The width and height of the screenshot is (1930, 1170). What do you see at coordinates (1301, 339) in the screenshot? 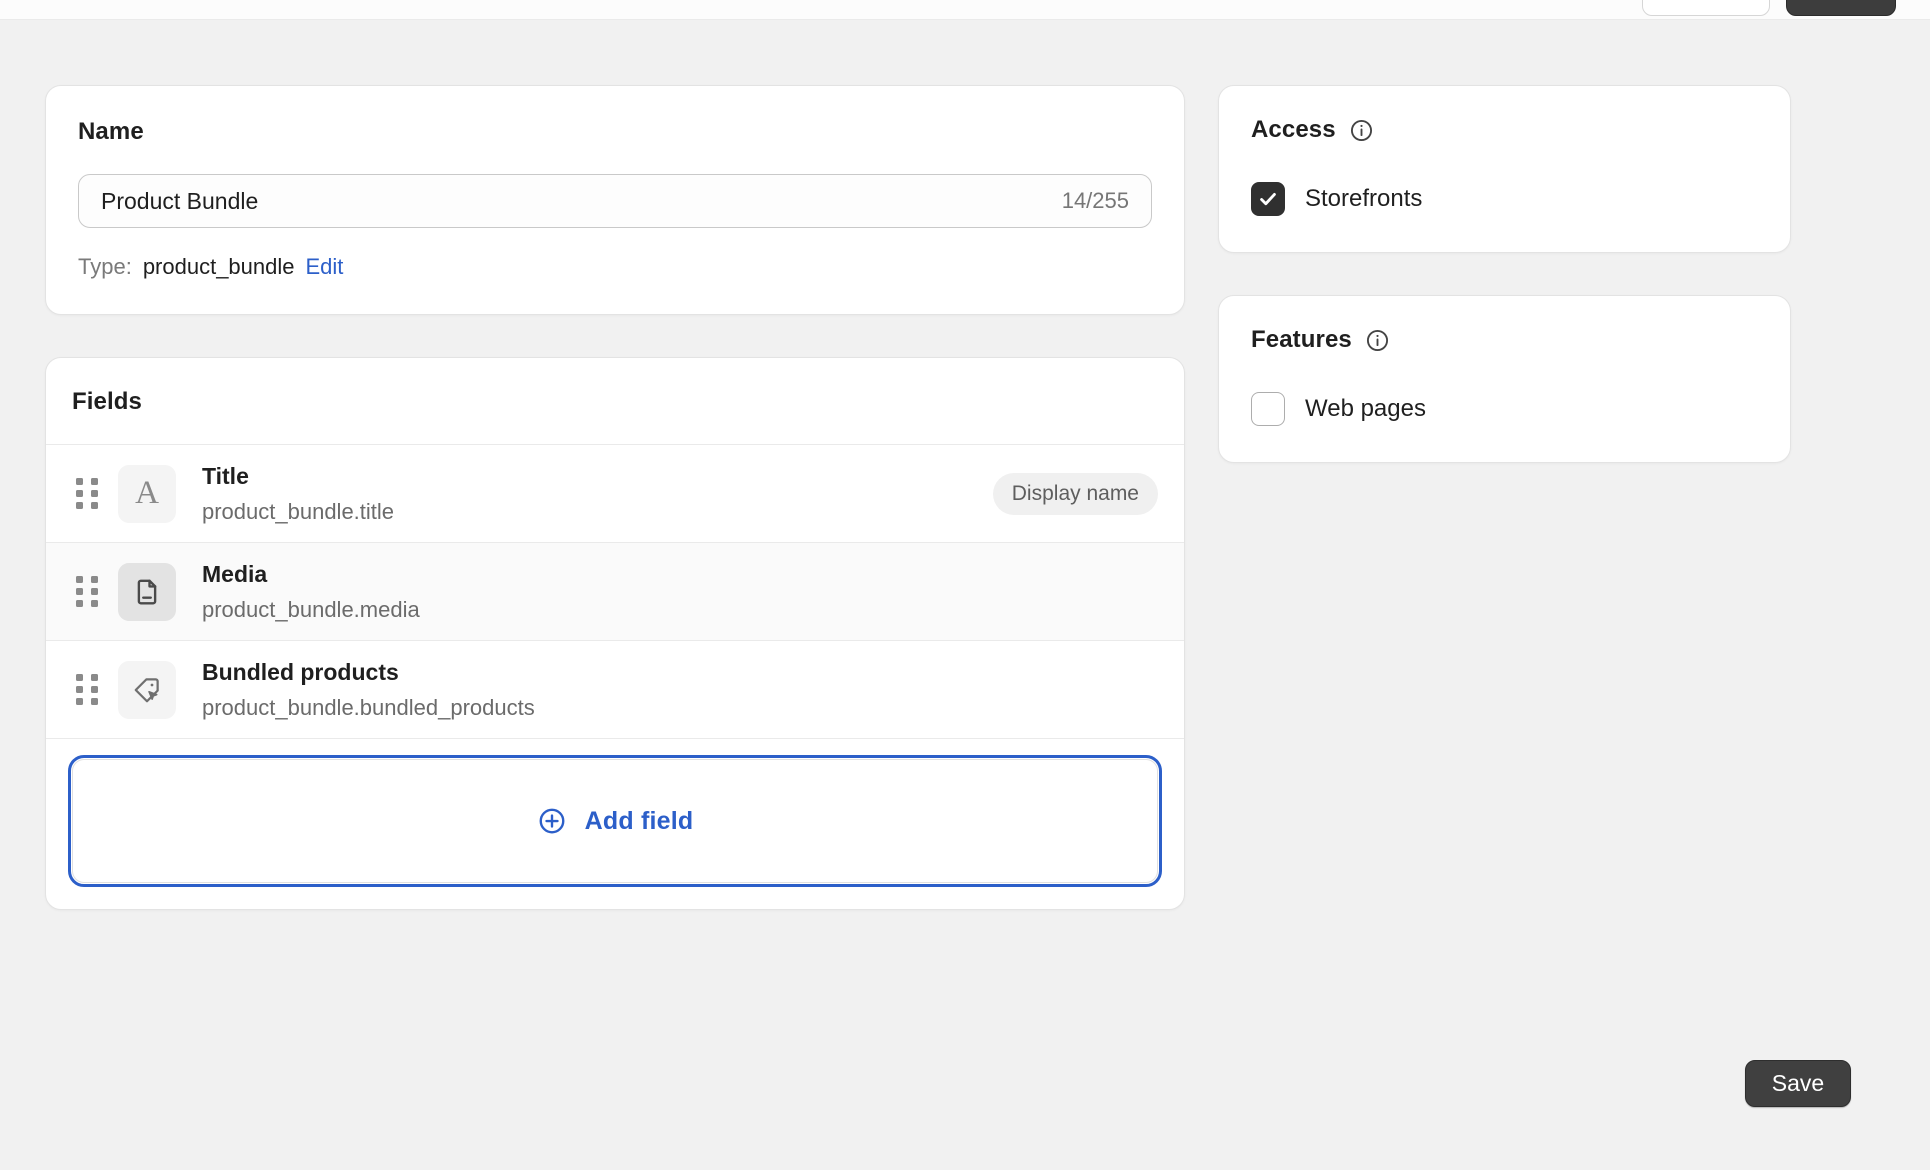
I see `features-card-title: Features` at bounding box center [1301, 339].